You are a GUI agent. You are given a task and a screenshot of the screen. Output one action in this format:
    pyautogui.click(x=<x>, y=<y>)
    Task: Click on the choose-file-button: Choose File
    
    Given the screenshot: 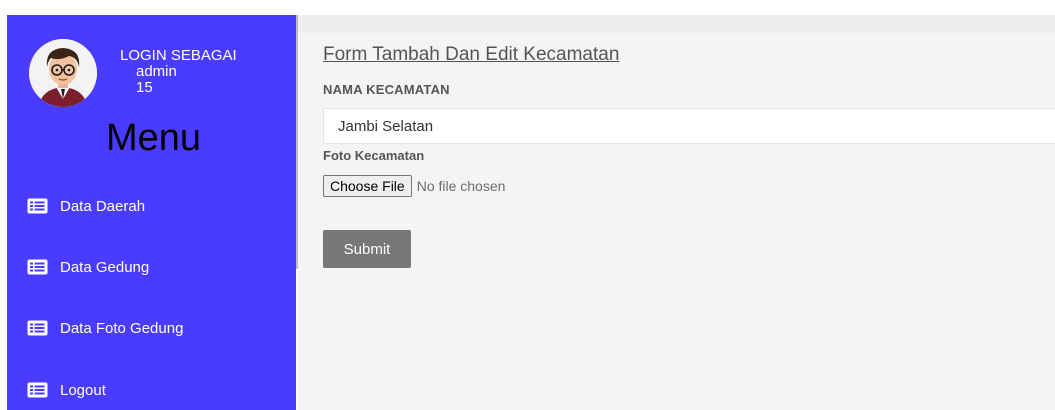 What is the action you would take?
    pyautogui.click(x=367, y=186)
    